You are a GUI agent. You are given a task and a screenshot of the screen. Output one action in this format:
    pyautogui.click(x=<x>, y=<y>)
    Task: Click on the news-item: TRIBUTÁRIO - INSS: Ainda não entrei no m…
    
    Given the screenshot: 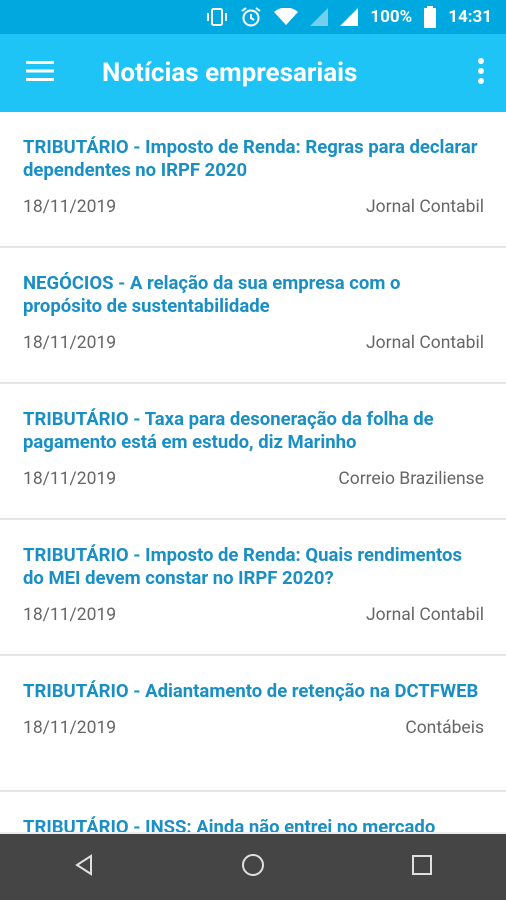 What is the action you would take?
    pyautogui.click(x=253, y=812)
    